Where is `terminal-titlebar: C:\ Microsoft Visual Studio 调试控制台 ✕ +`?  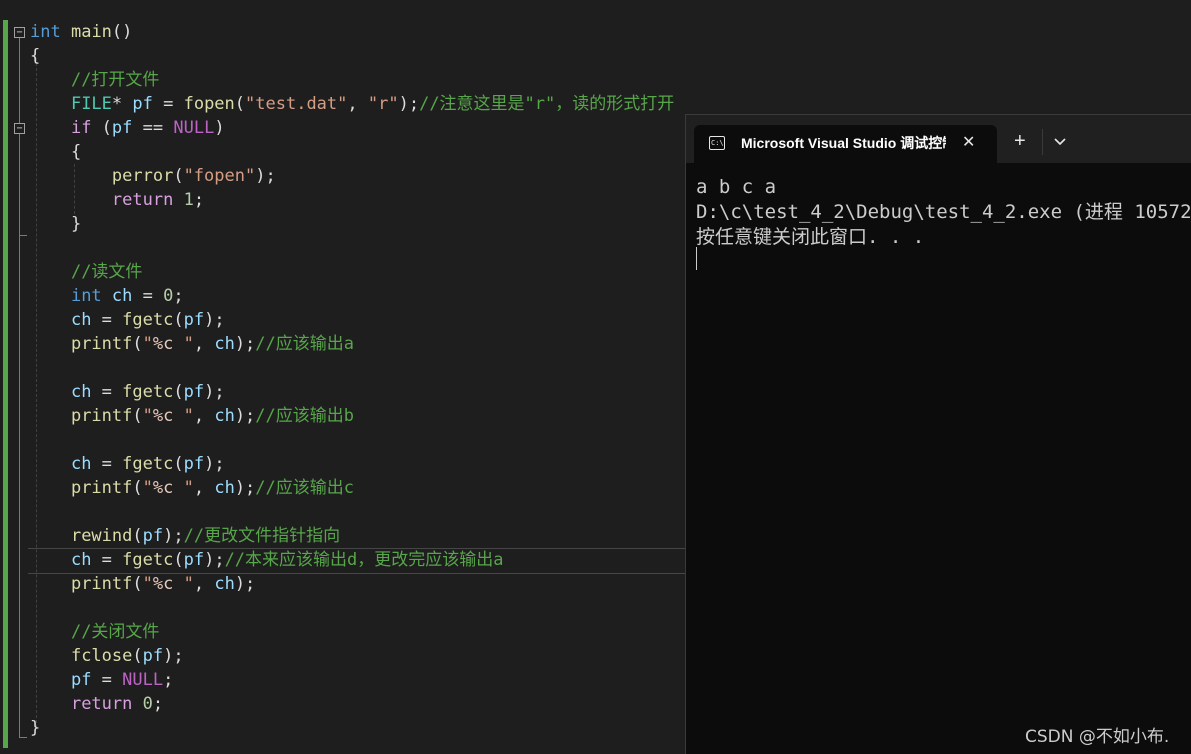 terminal-titlebar: C:\ Microsoft Visual Studio 调试控制台 ✕ + is located at coordinates (938, 139).